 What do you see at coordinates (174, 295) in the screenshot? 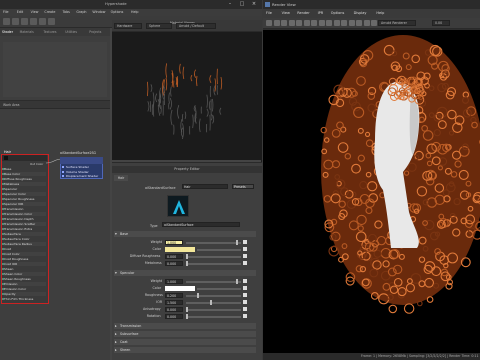
I see `property-value-field: 0.200` at bounding box center [174, 295].